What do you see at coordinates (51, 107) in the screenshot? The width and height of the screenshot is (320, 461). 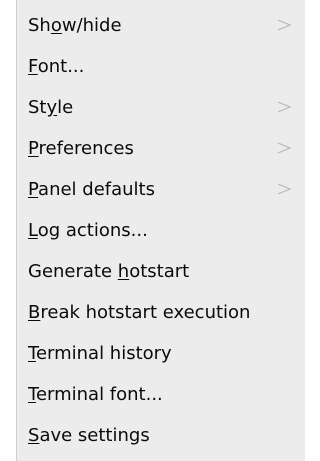 I see `menu-item-label: Style` at bounding box center [51, 107].